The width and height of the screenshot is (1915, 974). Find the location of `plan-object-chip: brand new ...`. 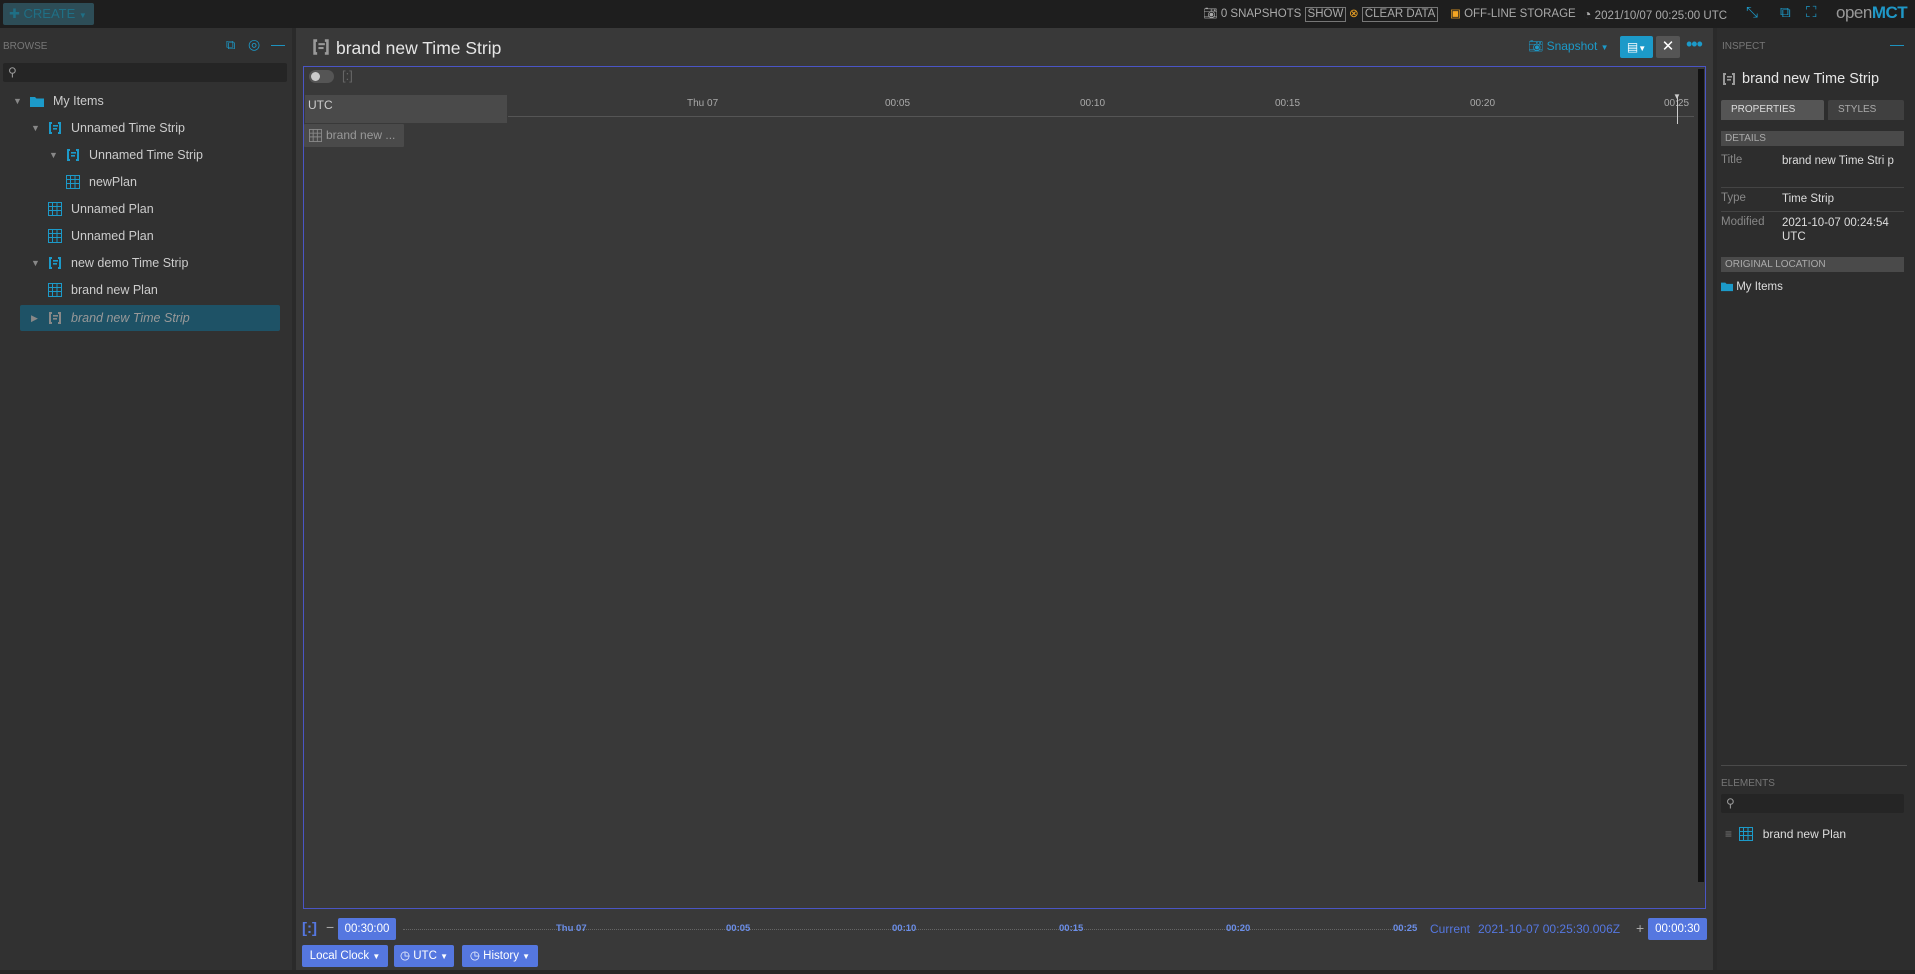

plan-object-chip: brand new ... is located at coordinates (354, 135).